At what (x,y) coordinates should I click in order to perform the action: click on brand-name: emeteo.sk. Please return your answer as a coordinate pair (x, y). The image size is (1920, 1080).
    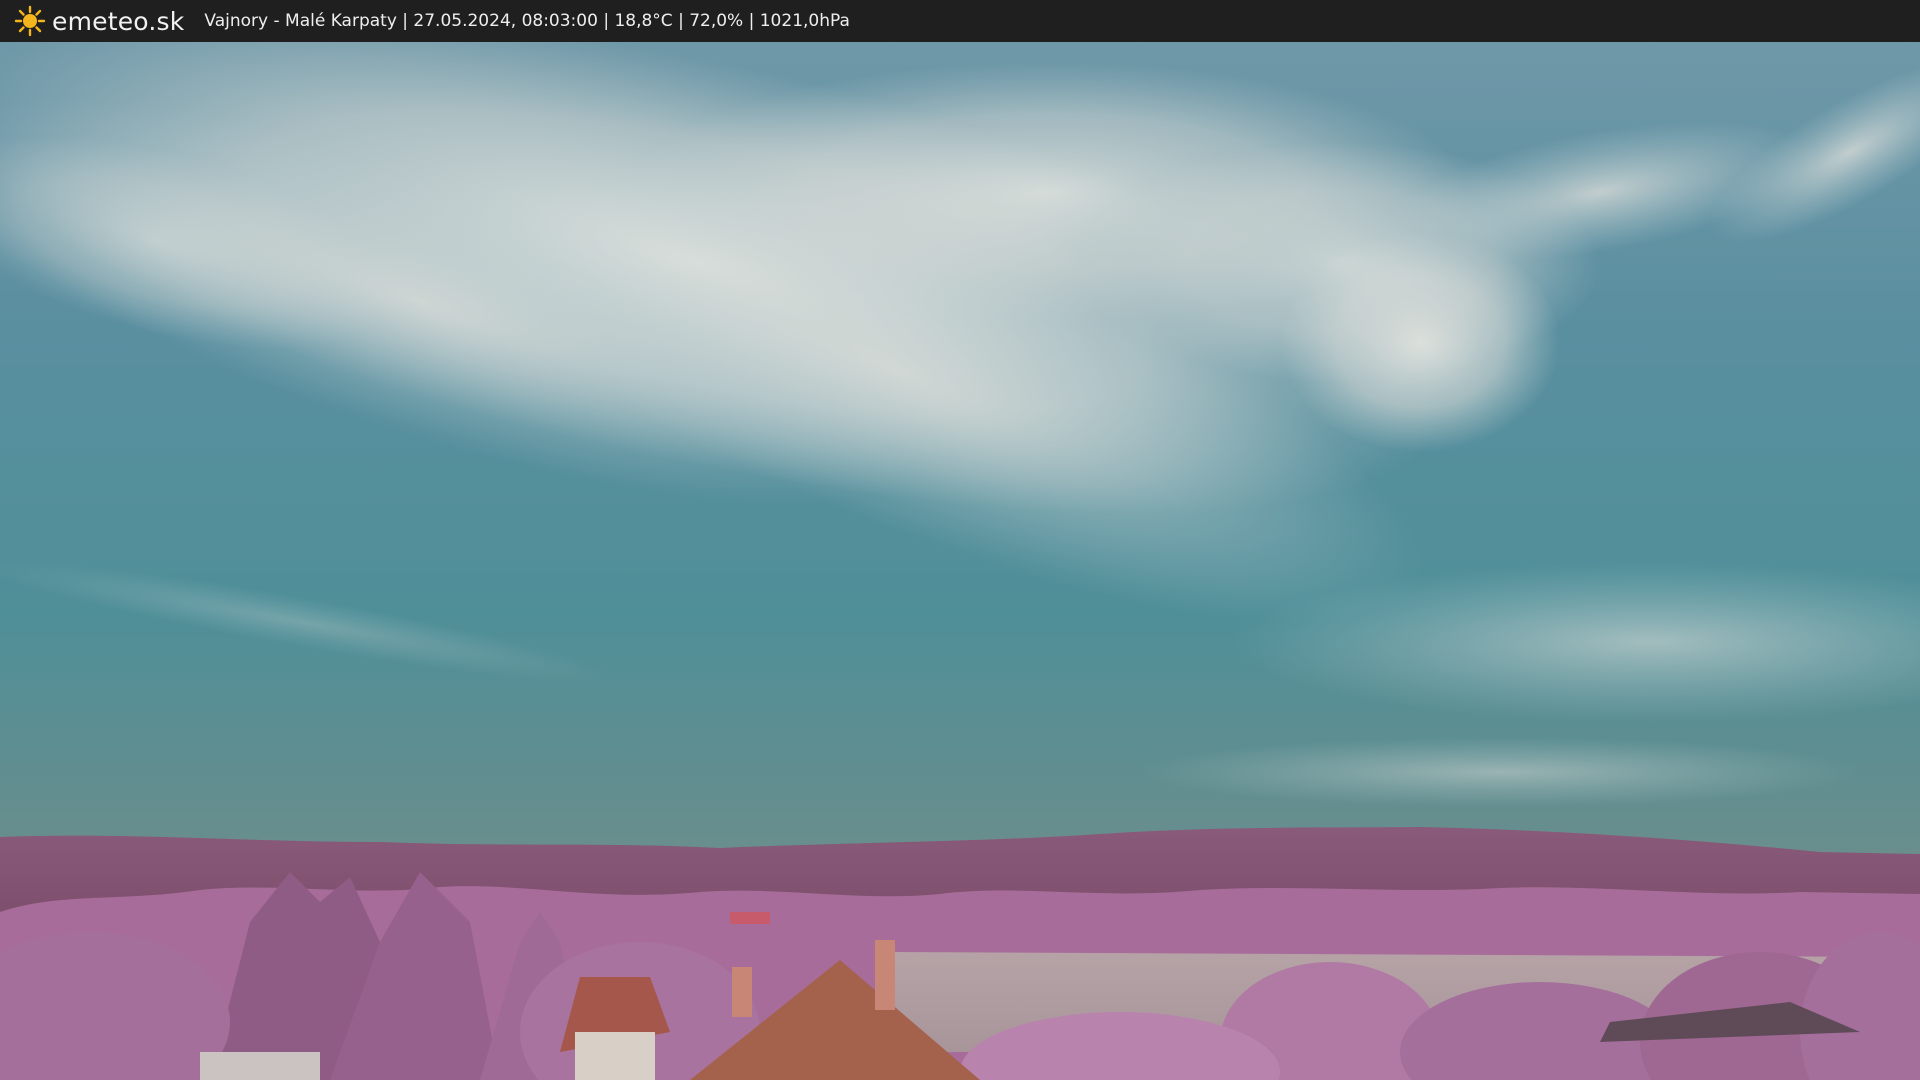
    Looking at the image, I should click on (118, 21).